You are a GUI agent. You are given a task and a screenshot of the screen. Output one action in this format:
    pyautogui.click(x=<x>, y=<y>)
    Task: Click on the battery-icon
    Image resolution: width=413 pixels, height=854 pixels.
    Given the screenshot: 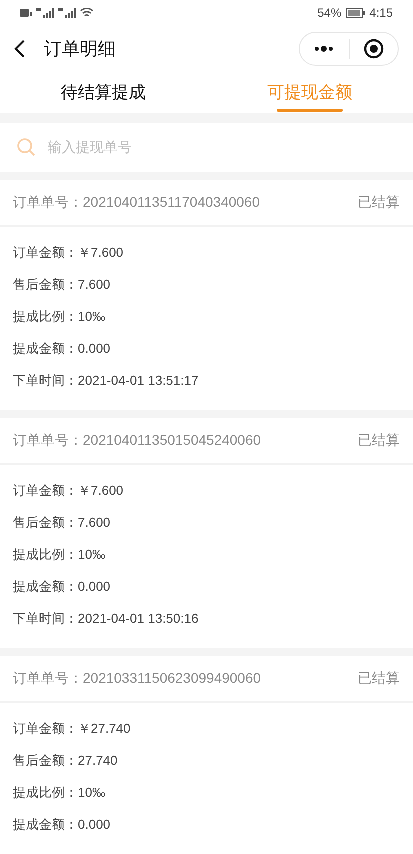 What is the action you would take?
    pyautogui.click(x=356, y=13)
    